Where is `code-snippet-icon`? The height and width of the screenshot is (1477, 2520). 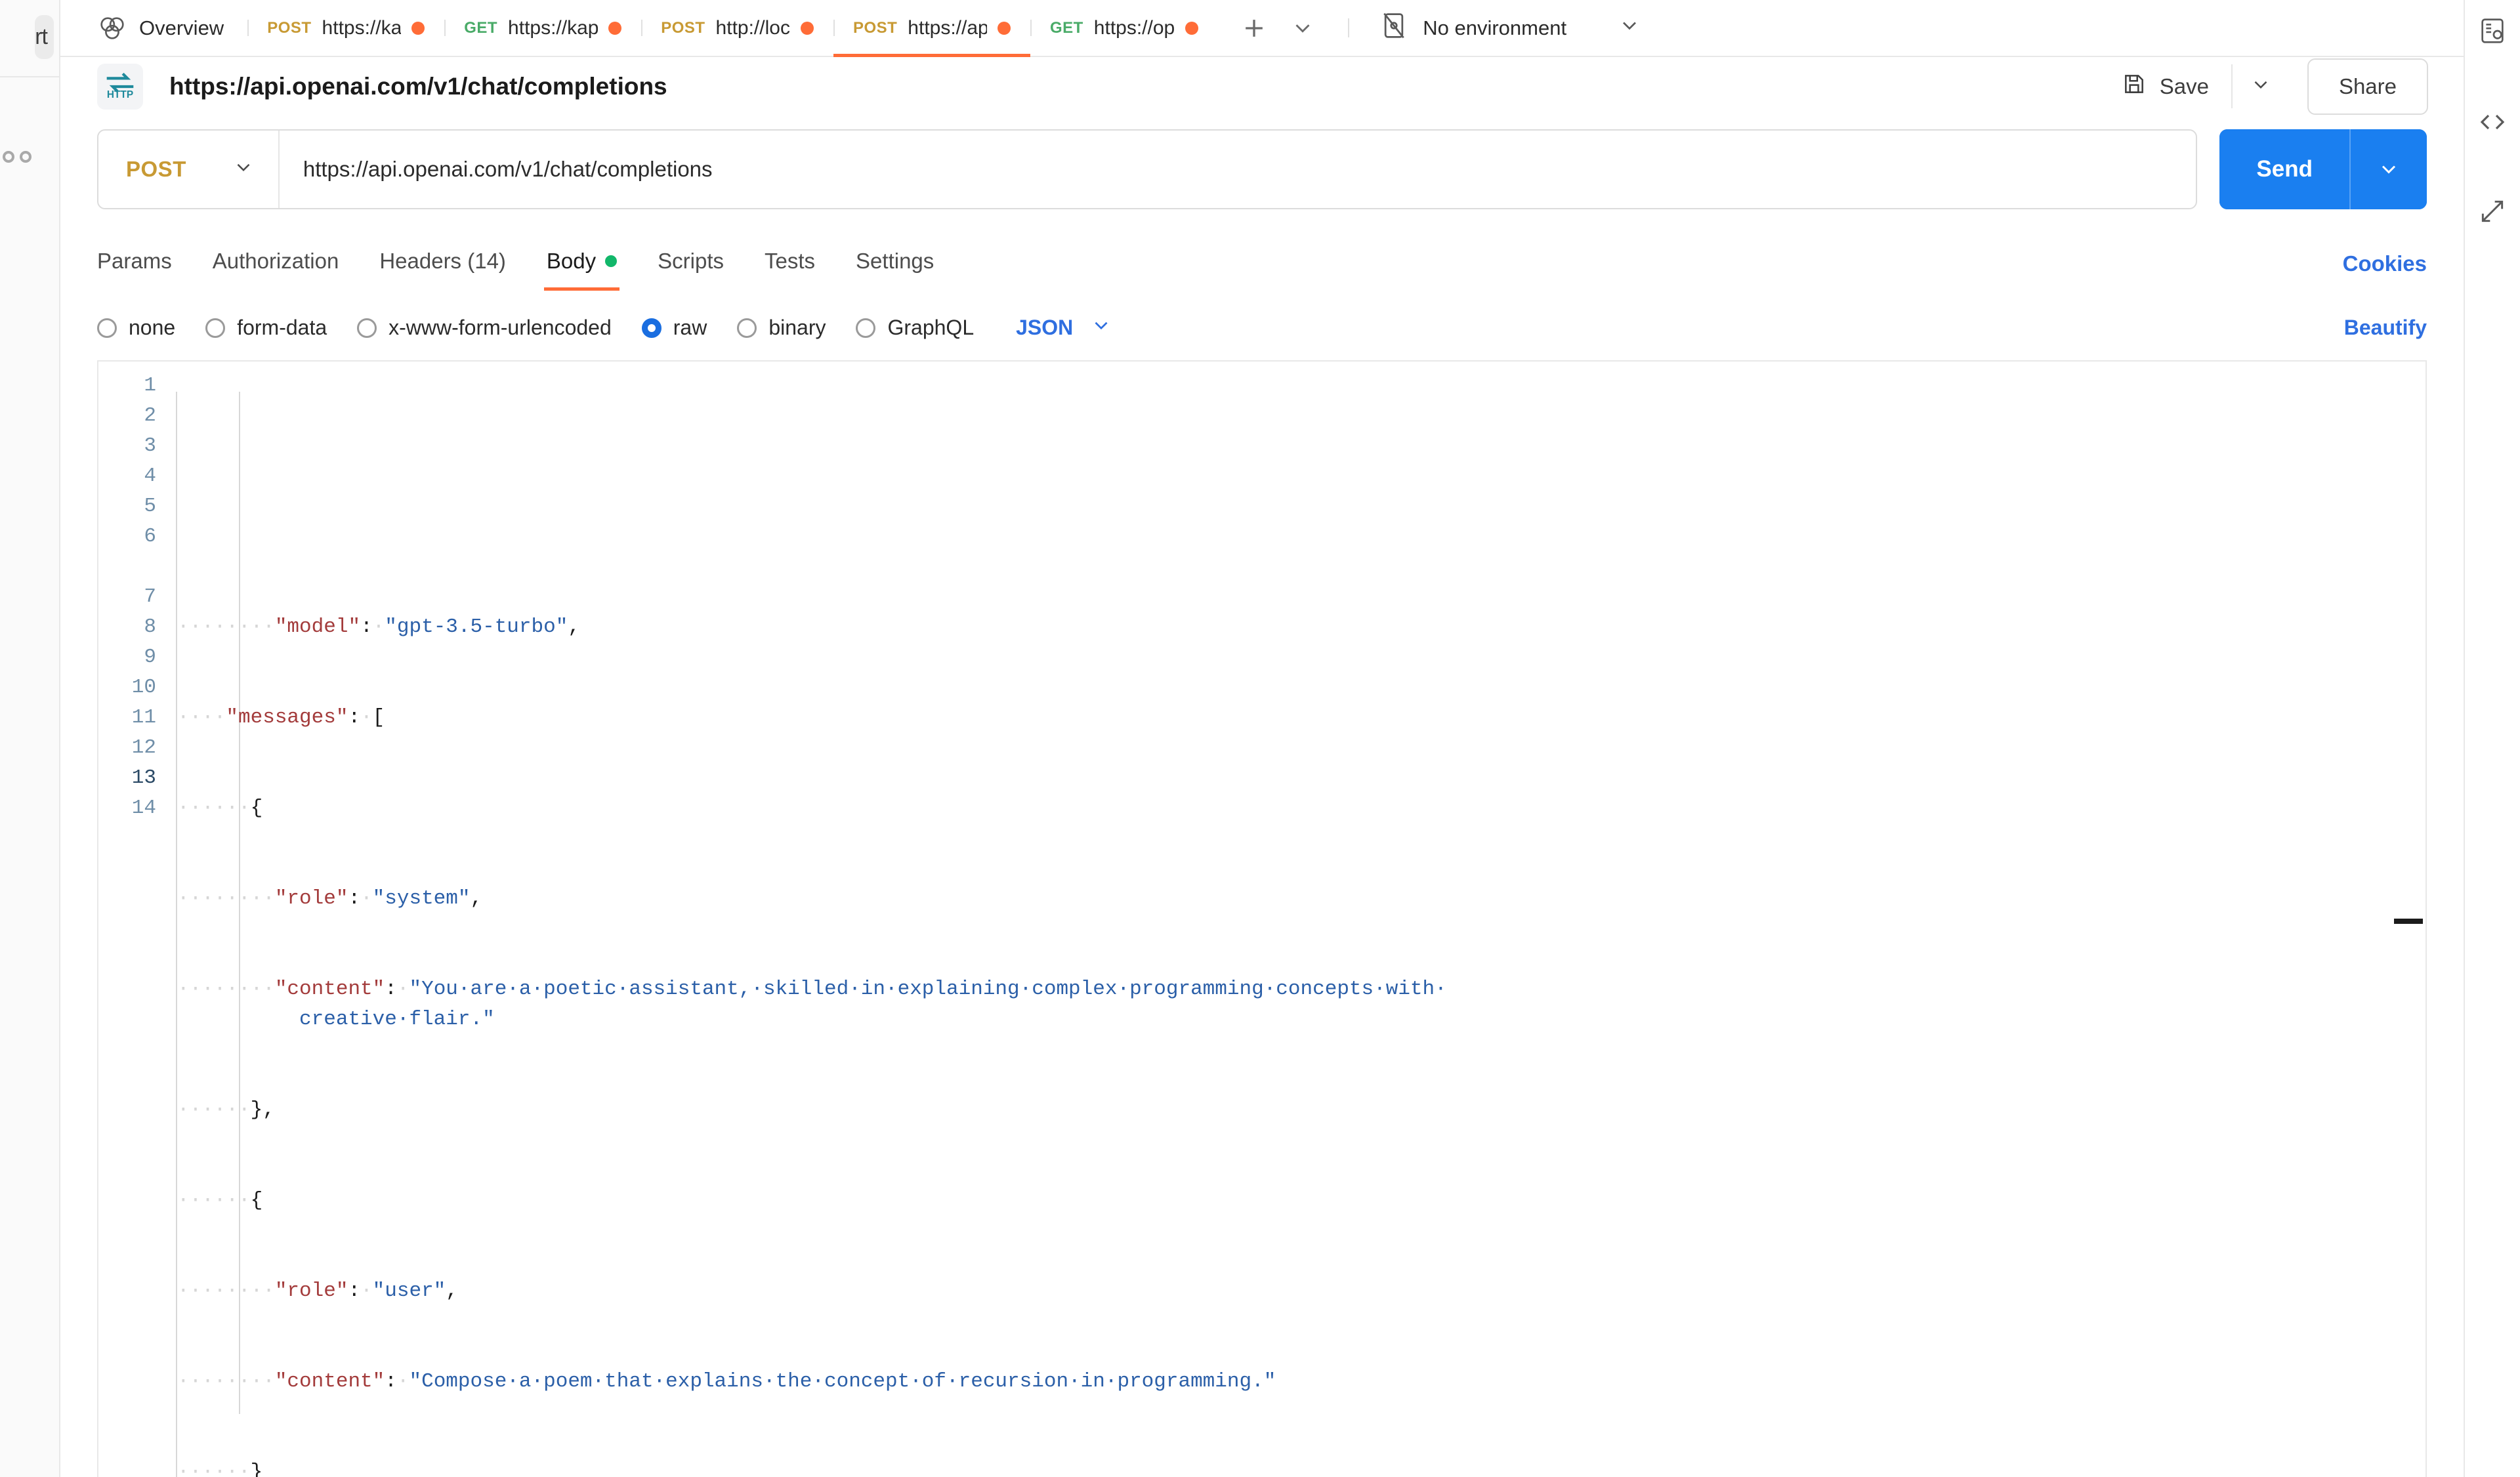
code-snippet-icon is located at coordinates (2492, 122).